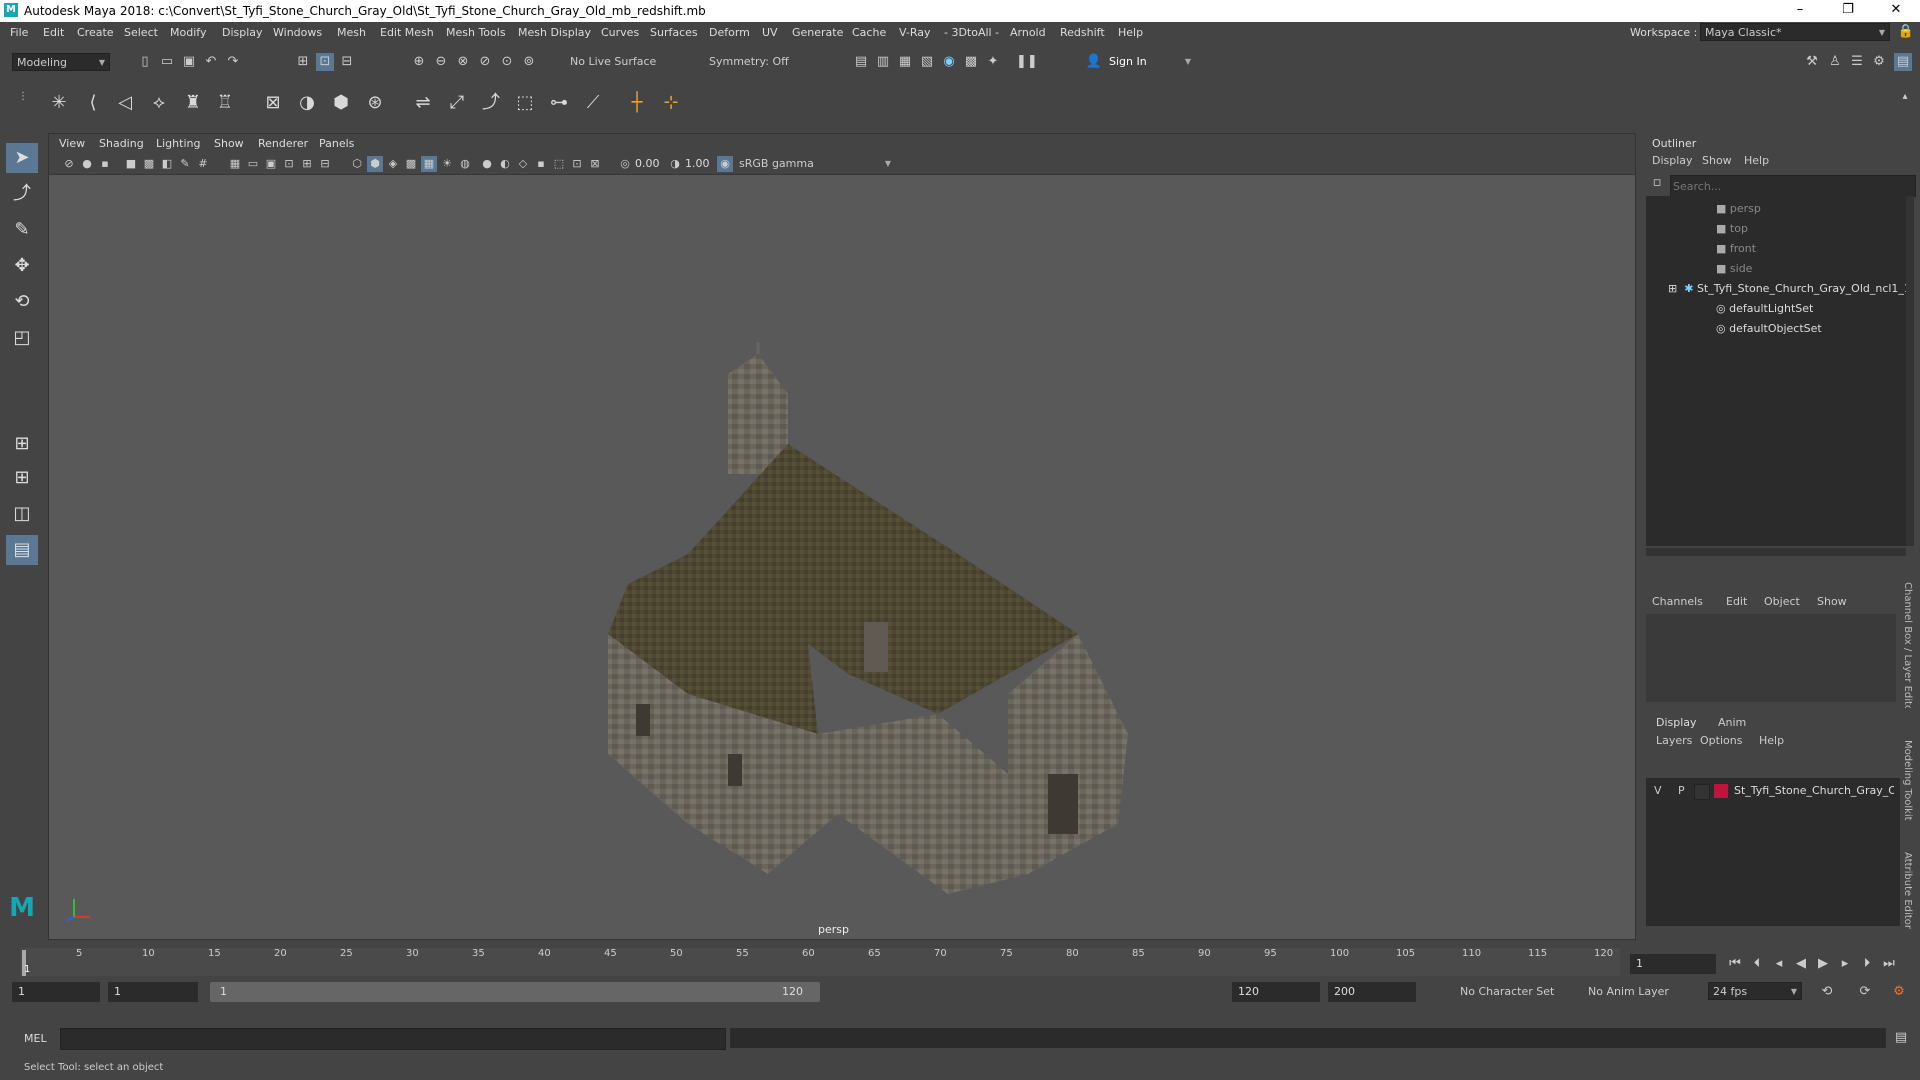  Describe the element at coordinates (1903, 62) in the screenshot. I see `channel-box-icon: ▤` at that location.